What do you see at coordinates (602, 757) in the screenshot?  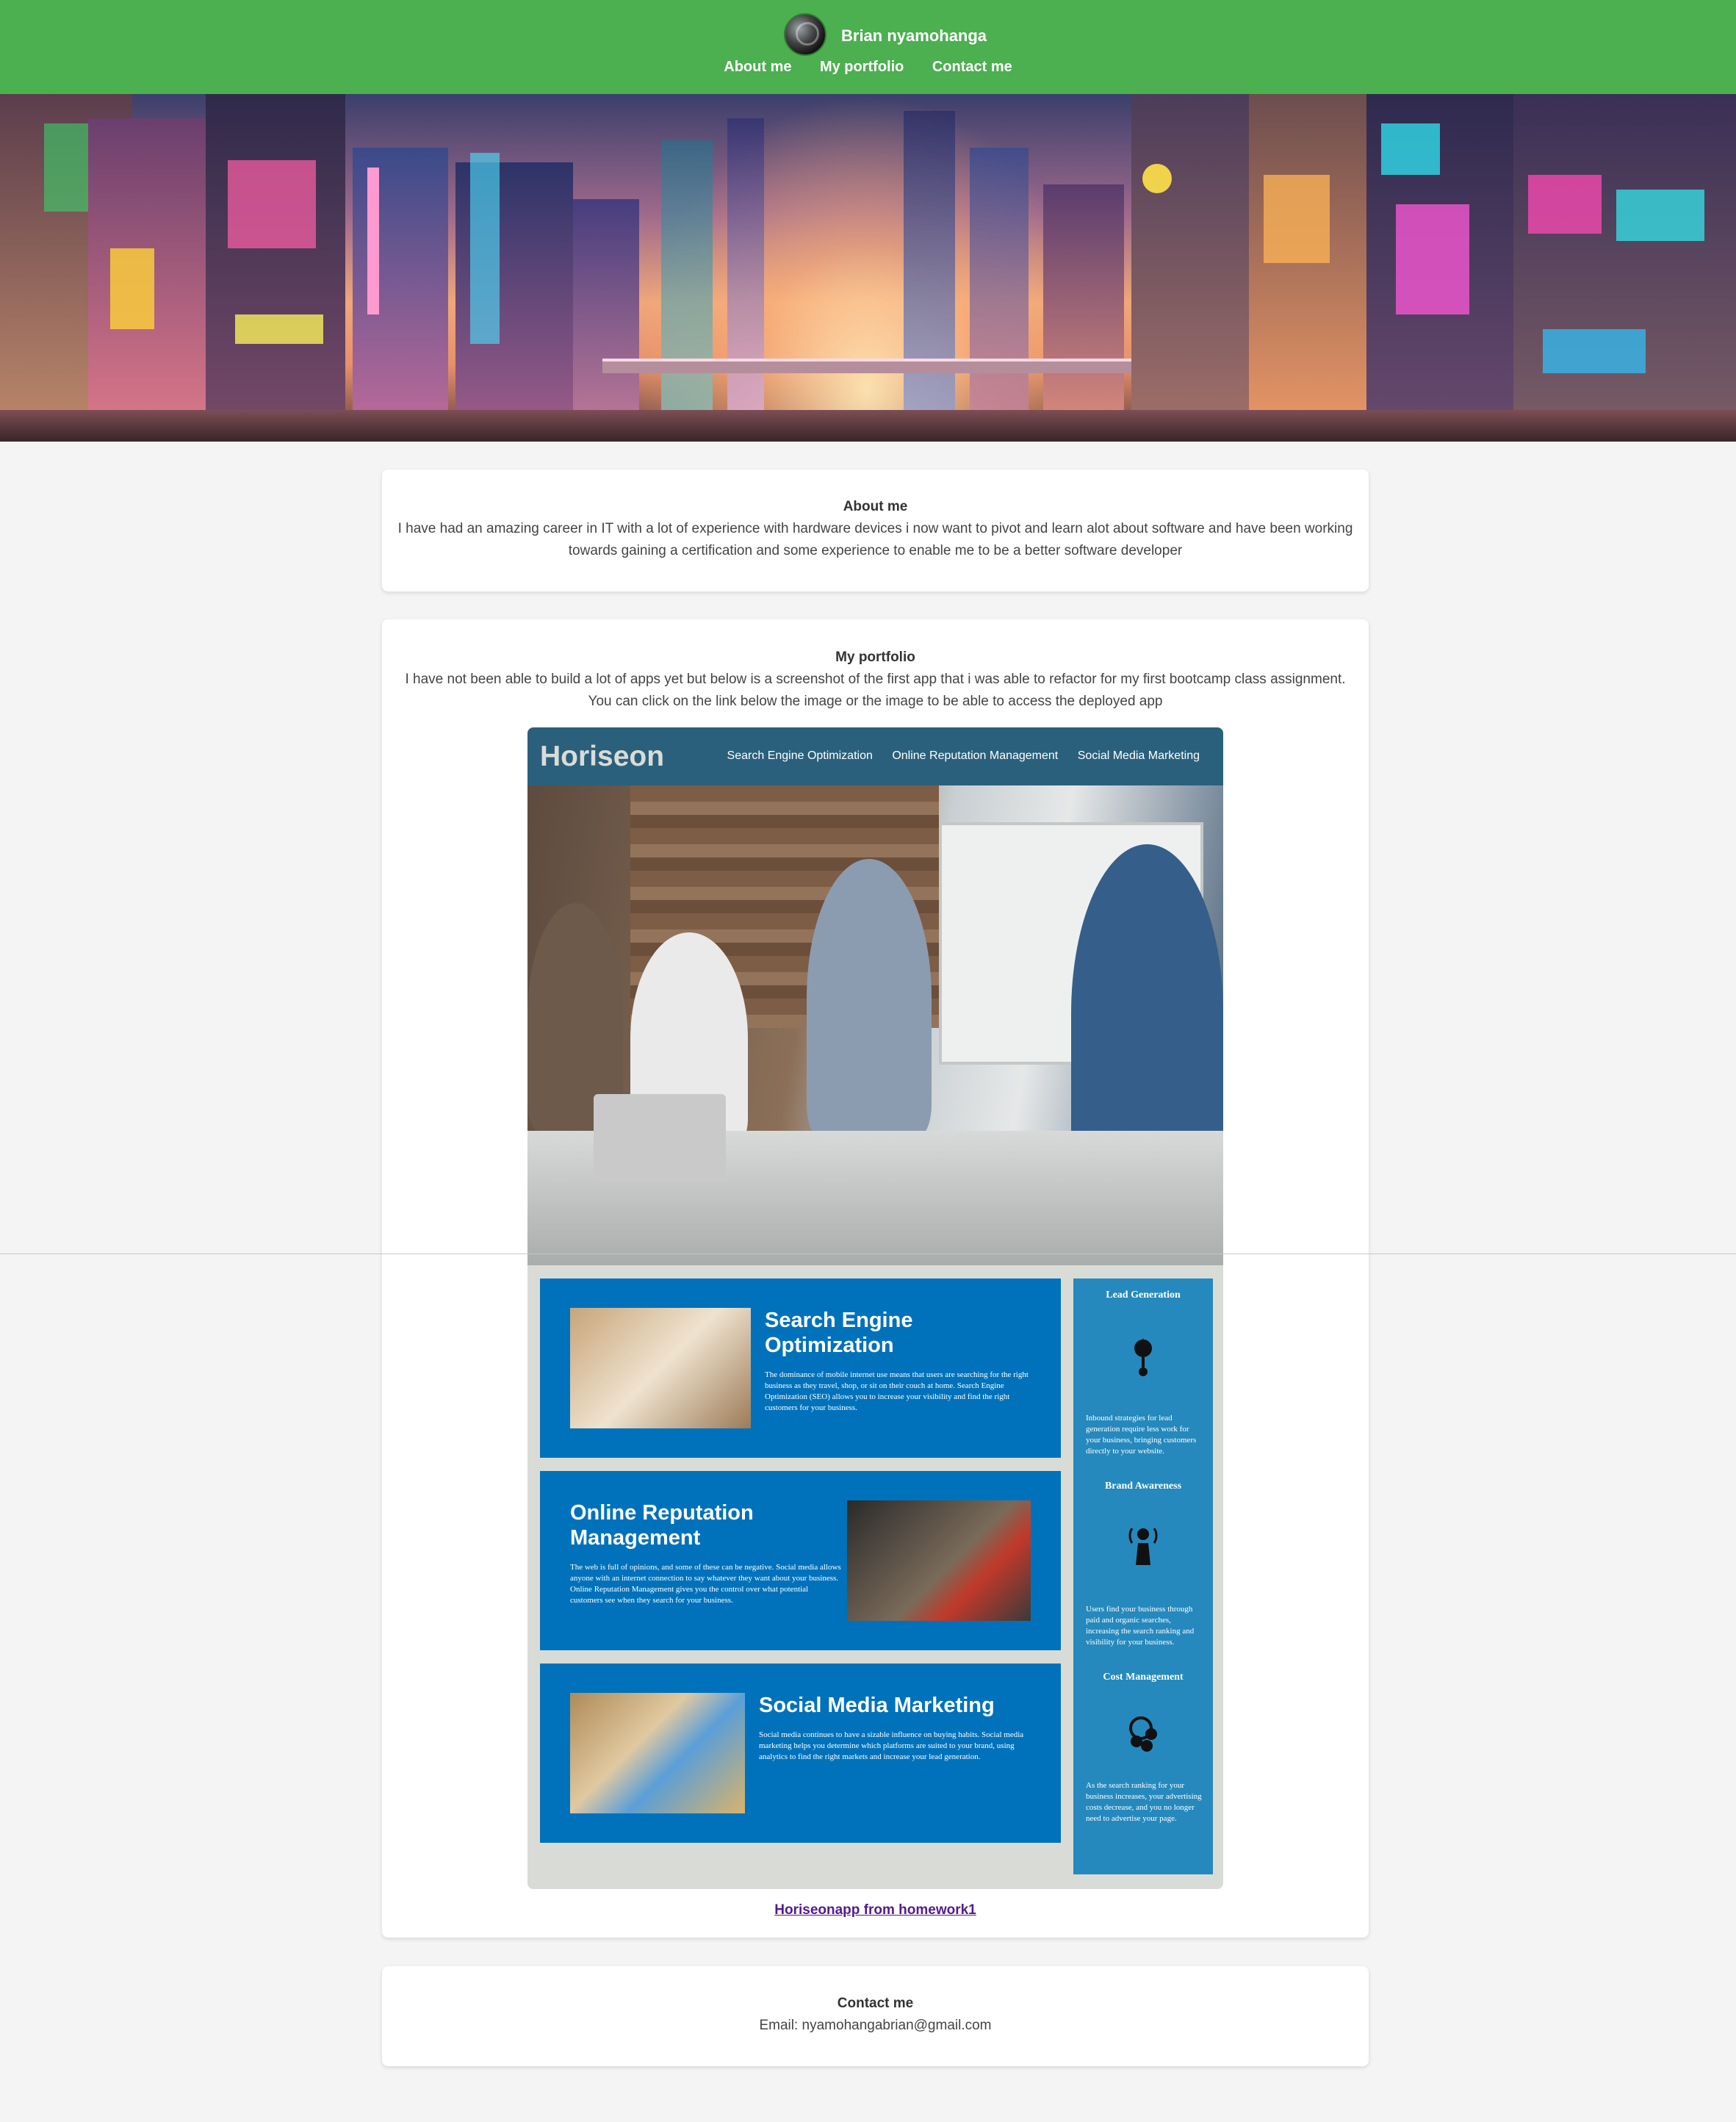 I see `horiseon-logo: Horiseon` at bounding box center [602, 757].